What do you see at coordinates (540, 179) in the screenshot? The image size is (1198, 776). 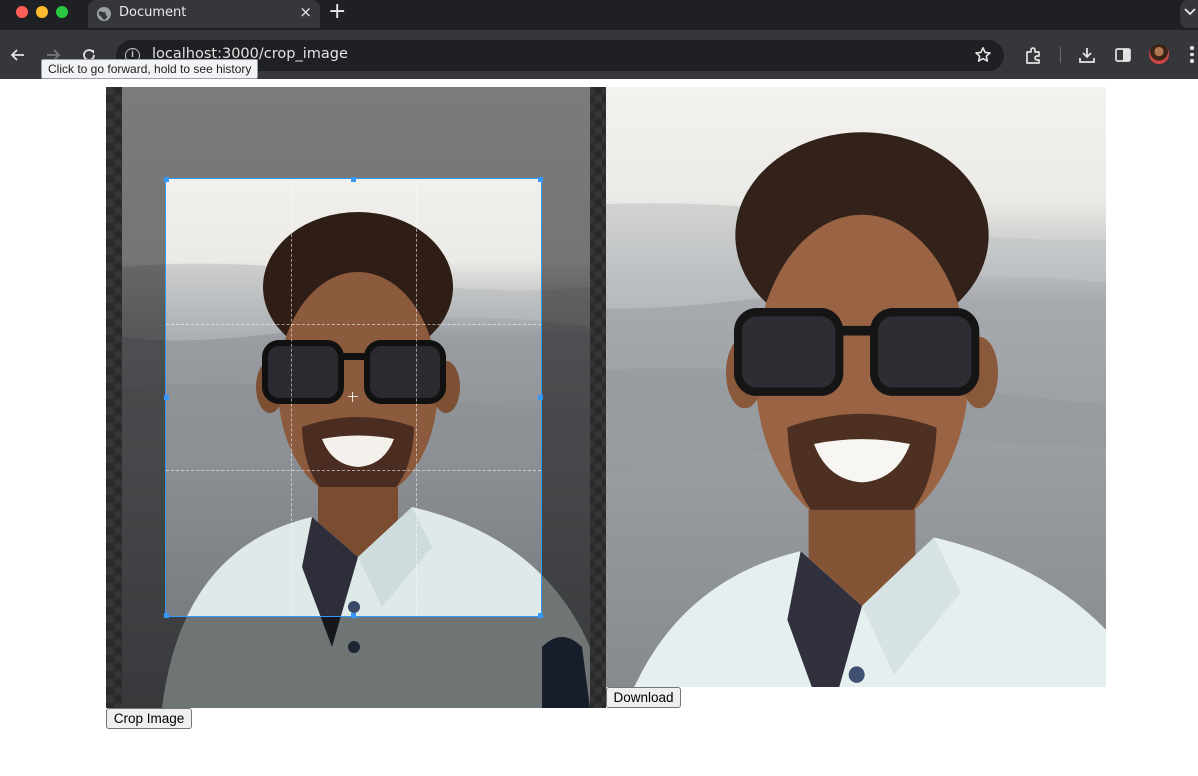 I see `crop-handle-ne` at bounding box center [540, 179].